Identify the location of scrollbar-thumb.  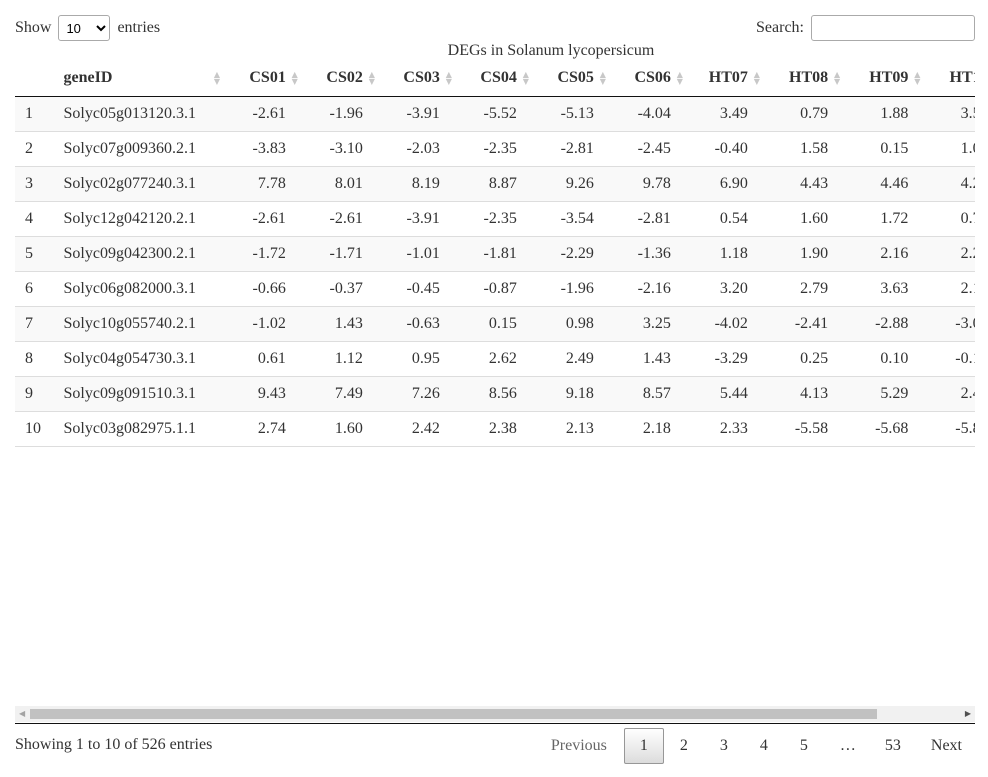
(453, 714).